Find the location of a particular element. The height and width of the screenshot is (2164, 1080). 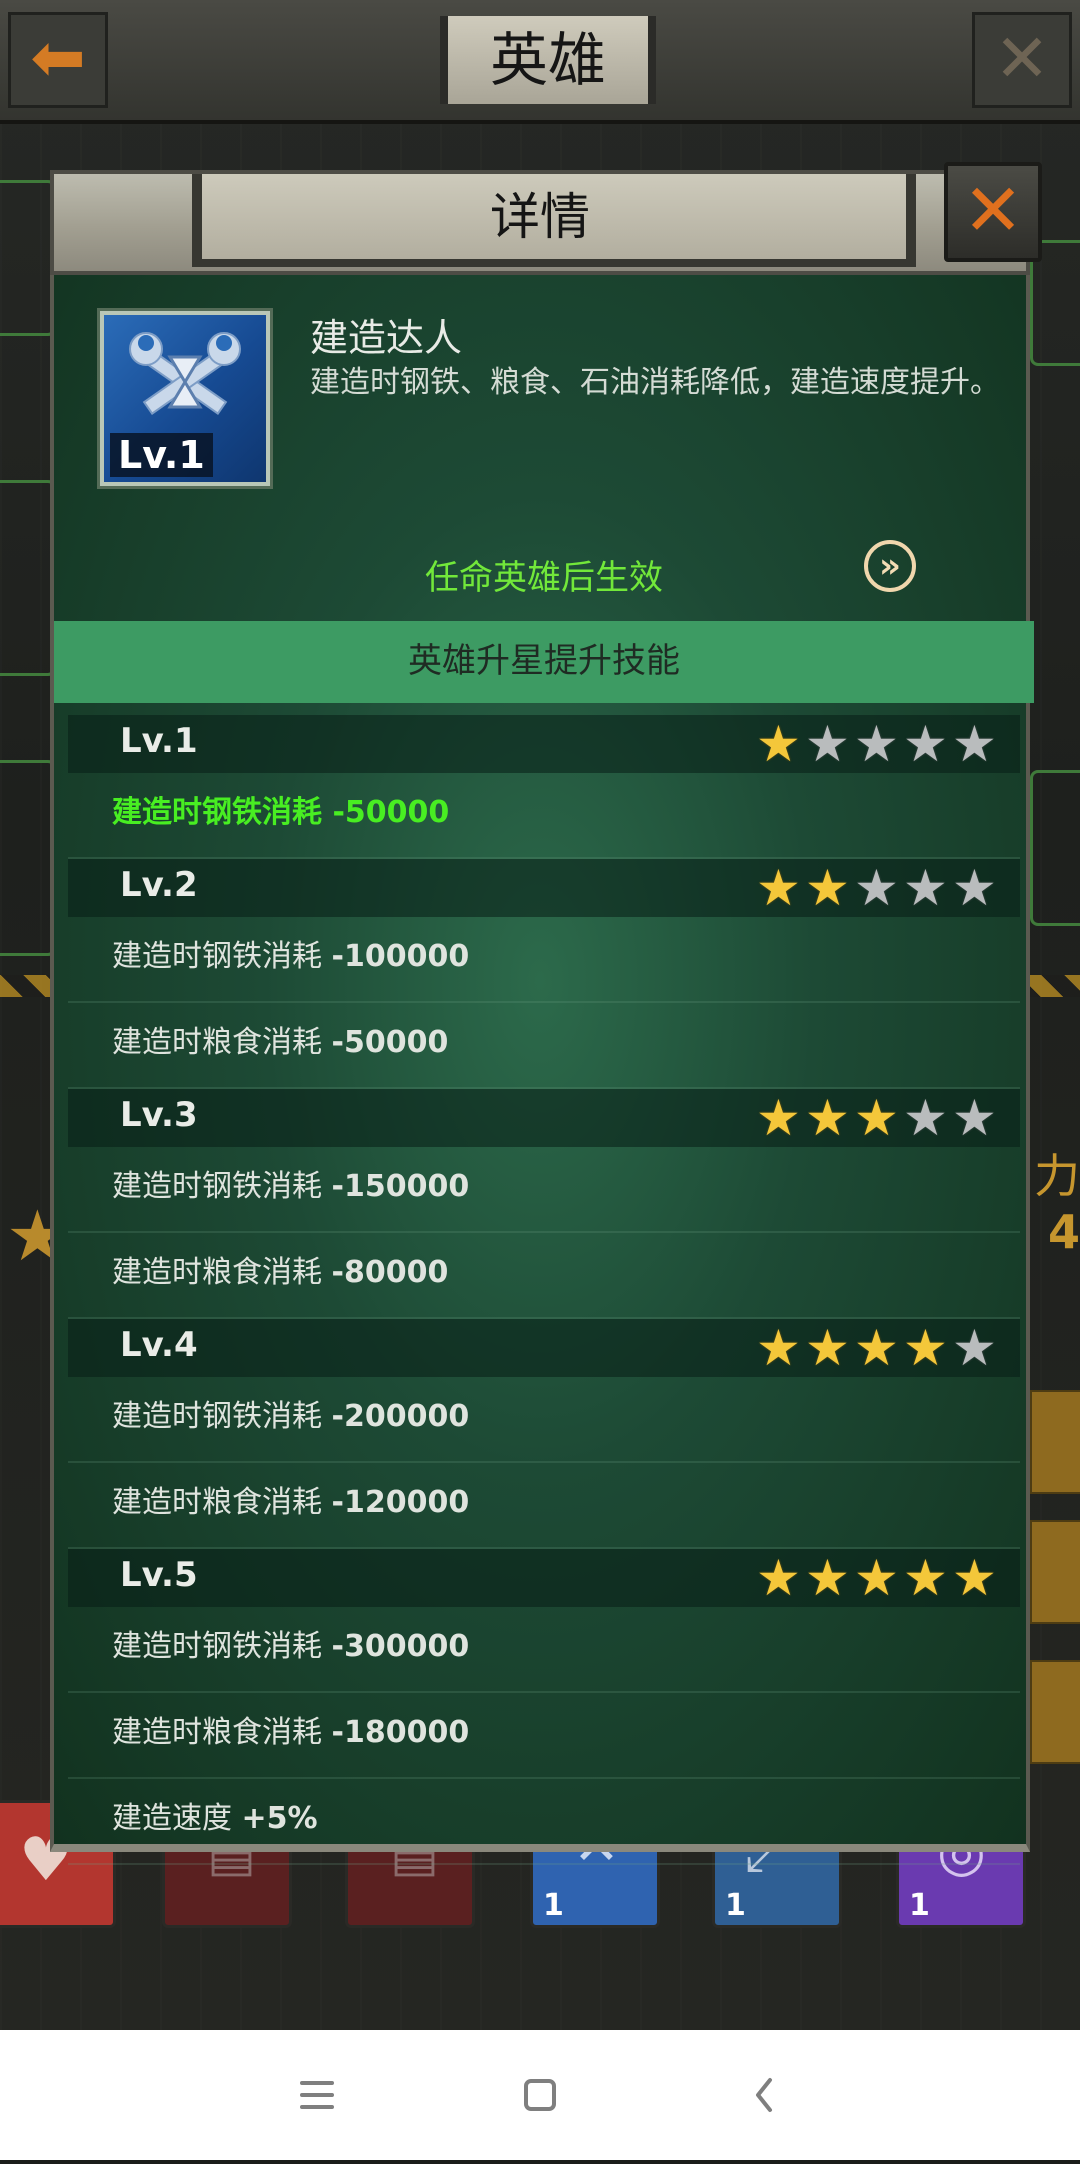

effect-text: 建造速度 +5% is located at coordinates (215, 1815).